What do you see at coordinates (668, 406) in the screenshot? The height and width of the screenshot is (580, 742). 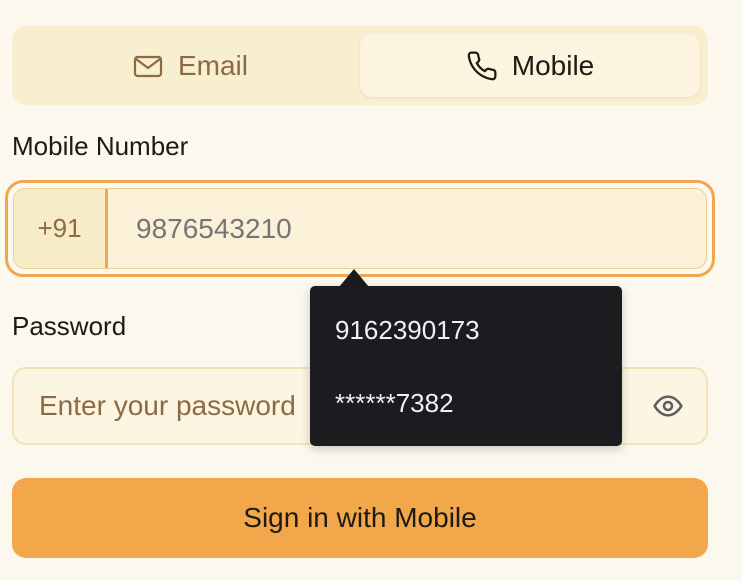 I see `eye-icon` at bounding box center [668, 406].